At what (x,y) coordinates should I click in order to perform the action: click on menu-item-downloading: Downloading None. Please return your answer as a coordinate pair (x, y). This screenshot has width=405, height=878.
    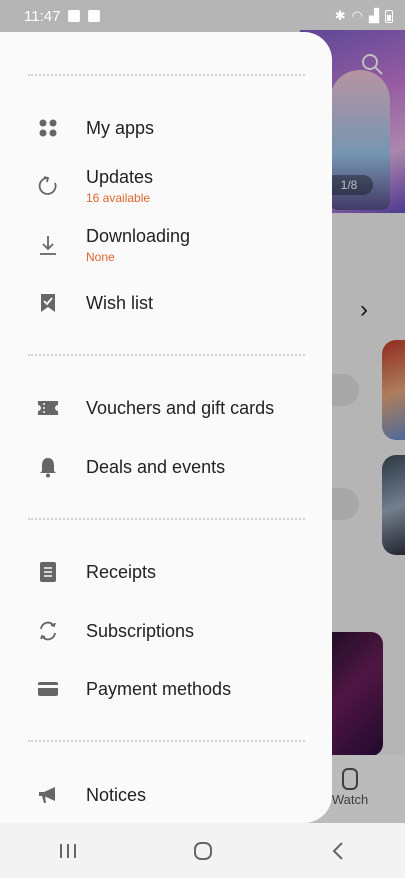
    Looking at the image, I should click on (166, 245).